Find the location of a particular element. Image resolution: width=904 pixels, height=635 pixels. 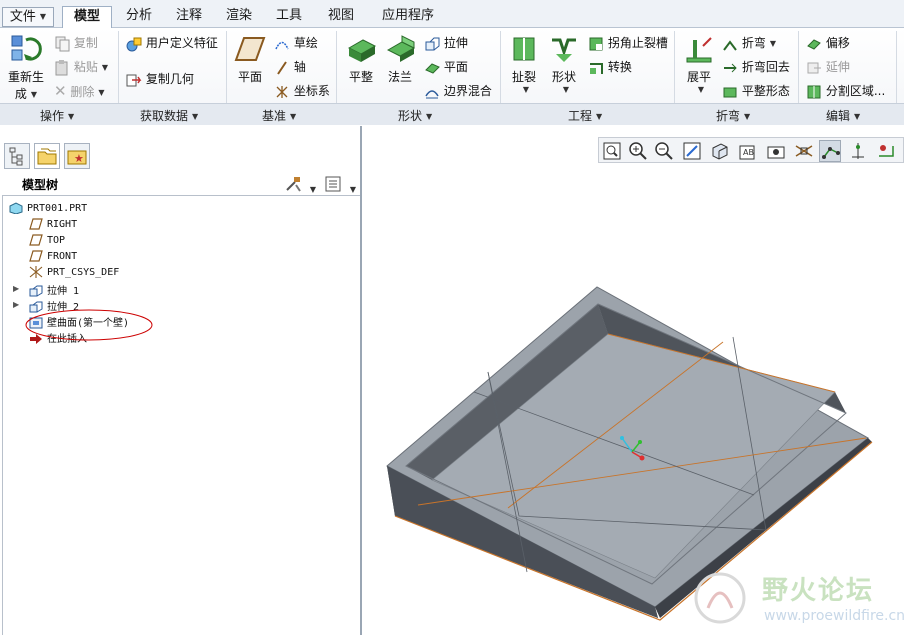

list-icon is located at coordinates (333, 184).